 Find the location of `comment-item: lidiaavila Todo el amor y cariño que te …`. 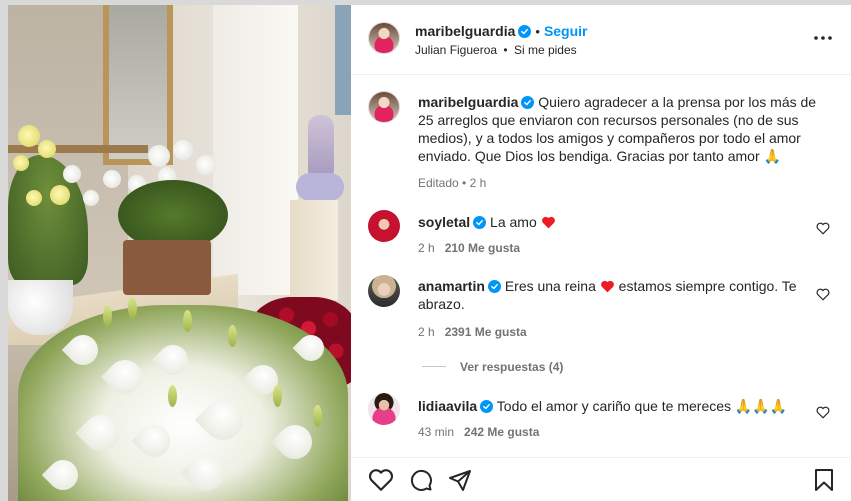

comment-item: lidiaavila Todo el amor y cariño que te … is located at coordinates (603, 418).